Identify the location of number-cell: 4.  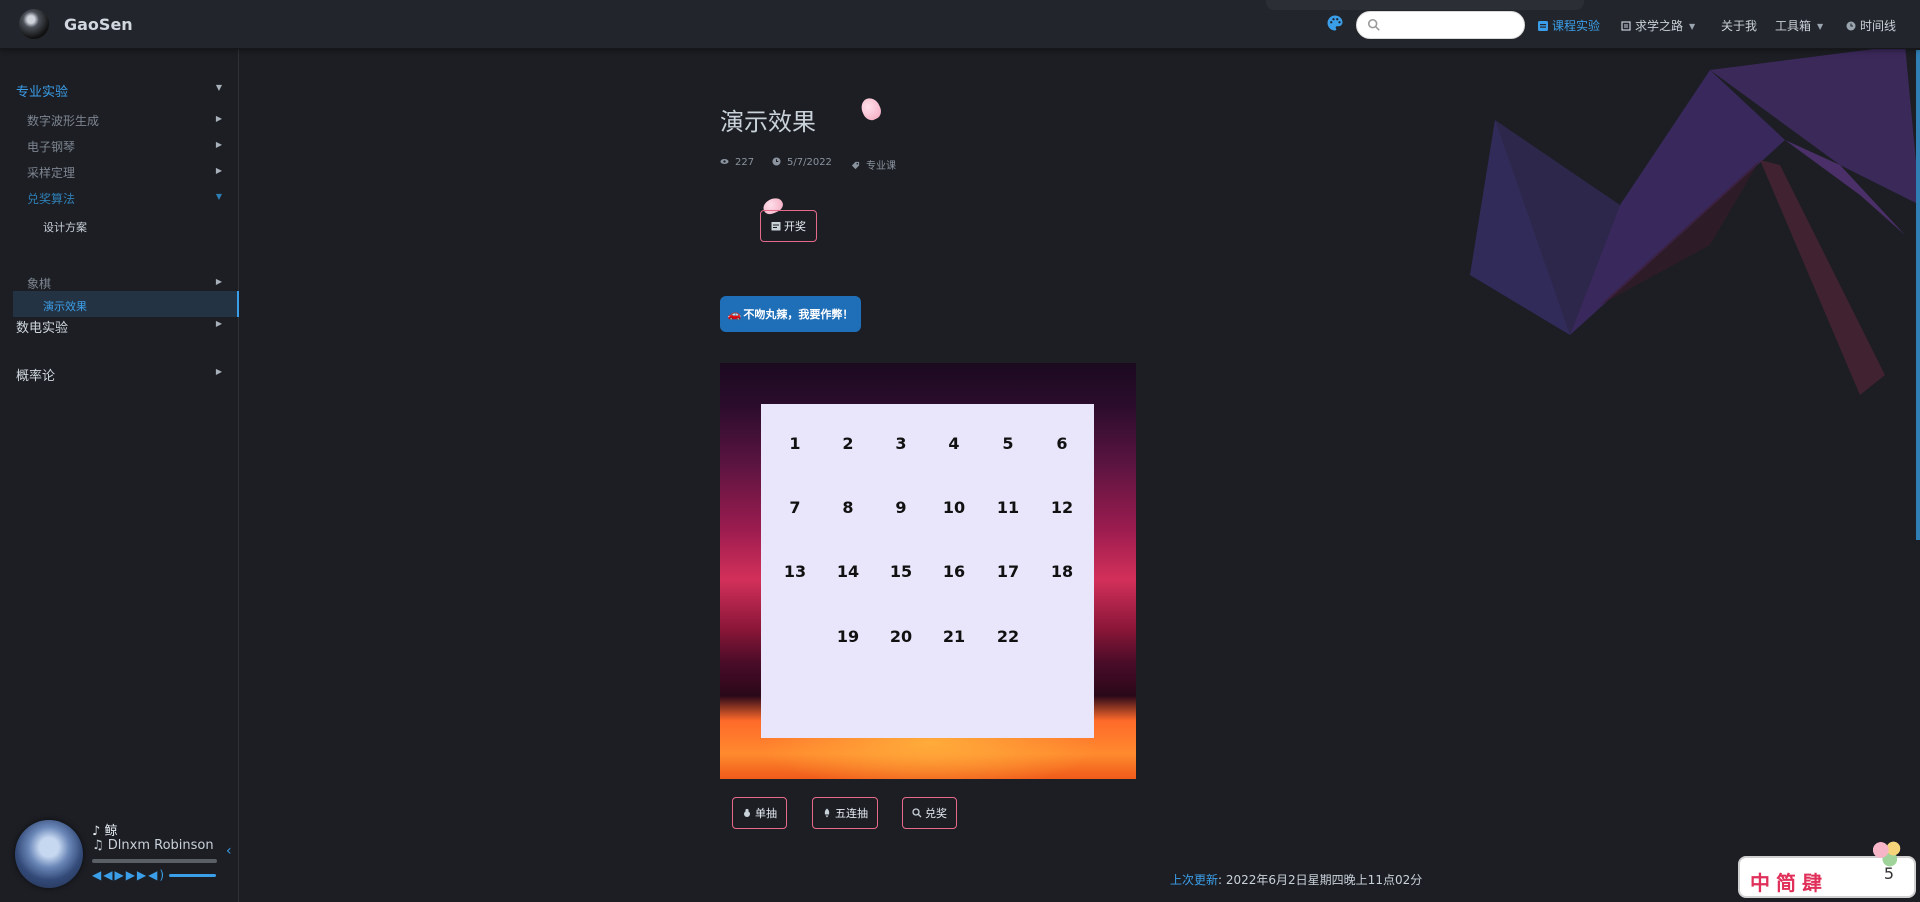
(954, 443).